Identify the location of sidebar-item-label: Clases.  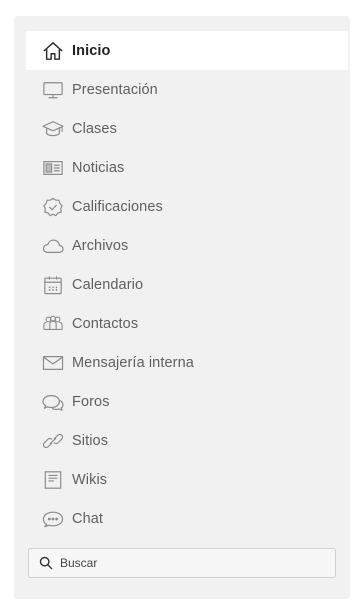
(94, 128).